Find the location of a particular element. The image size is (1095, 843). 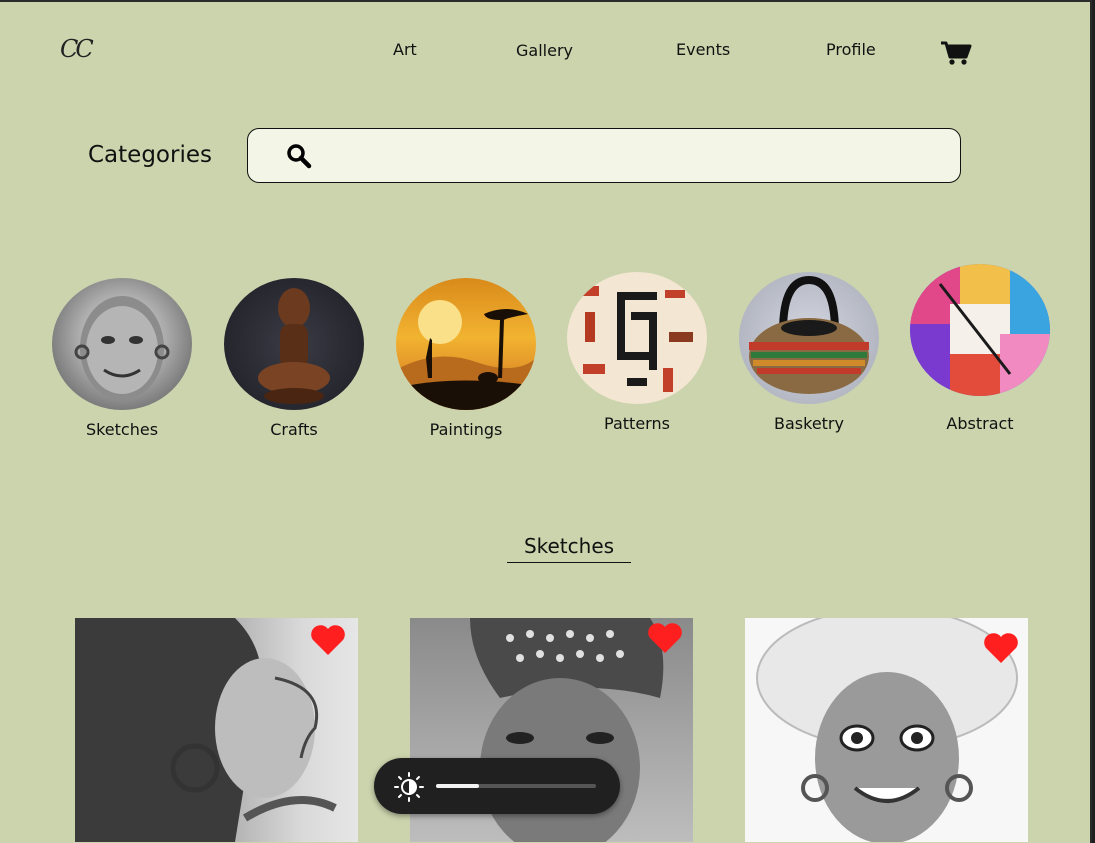

brightness-overlay is located at coordinates (497, 786).